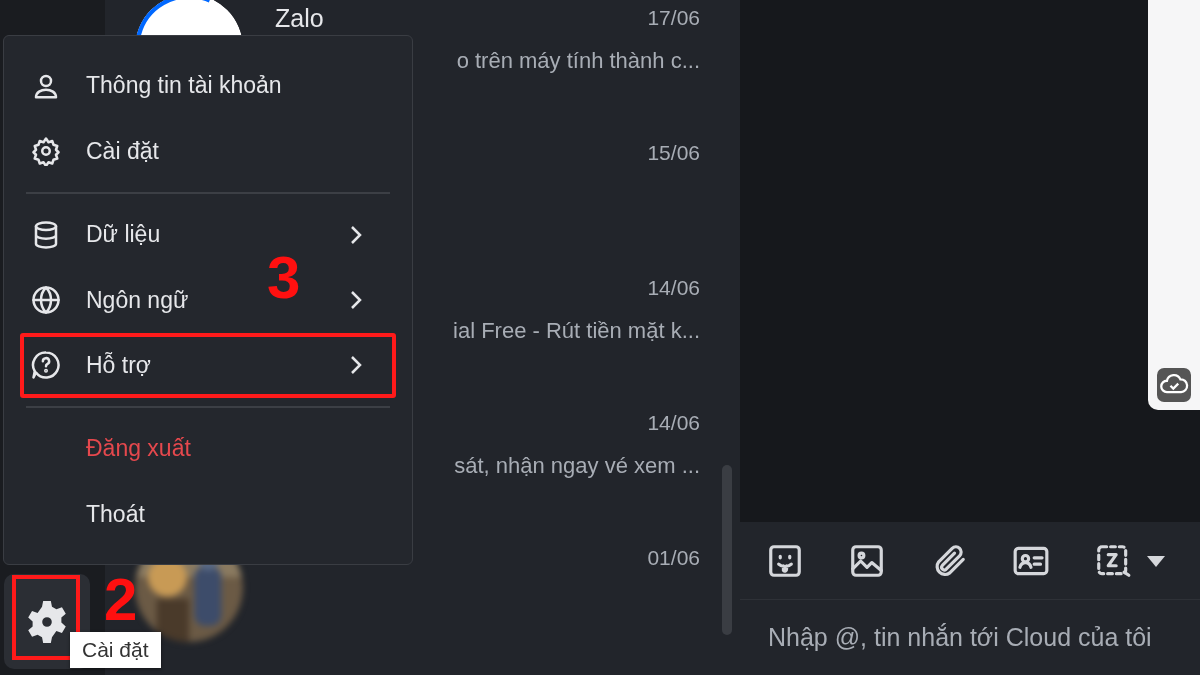 This screenshot has height=675, width=1200. I want to click on tooltip: Cài đặt, so click(115, 650).